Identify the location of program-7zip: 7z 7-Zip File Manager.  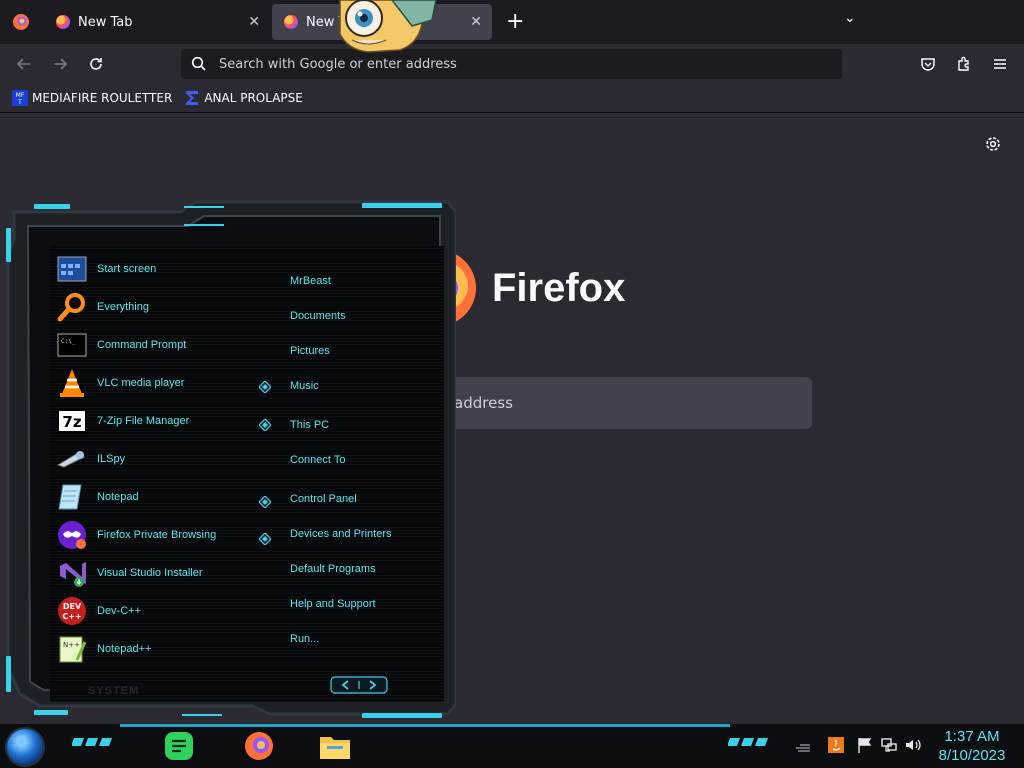
(156, 421).